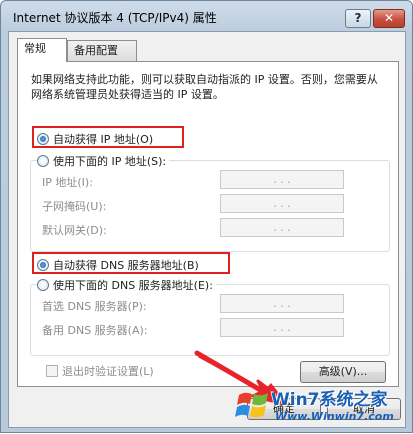 The height and width of the screenshot is (434, 413). I want to click on default-gateway-field: . . ., so click(282, 227).